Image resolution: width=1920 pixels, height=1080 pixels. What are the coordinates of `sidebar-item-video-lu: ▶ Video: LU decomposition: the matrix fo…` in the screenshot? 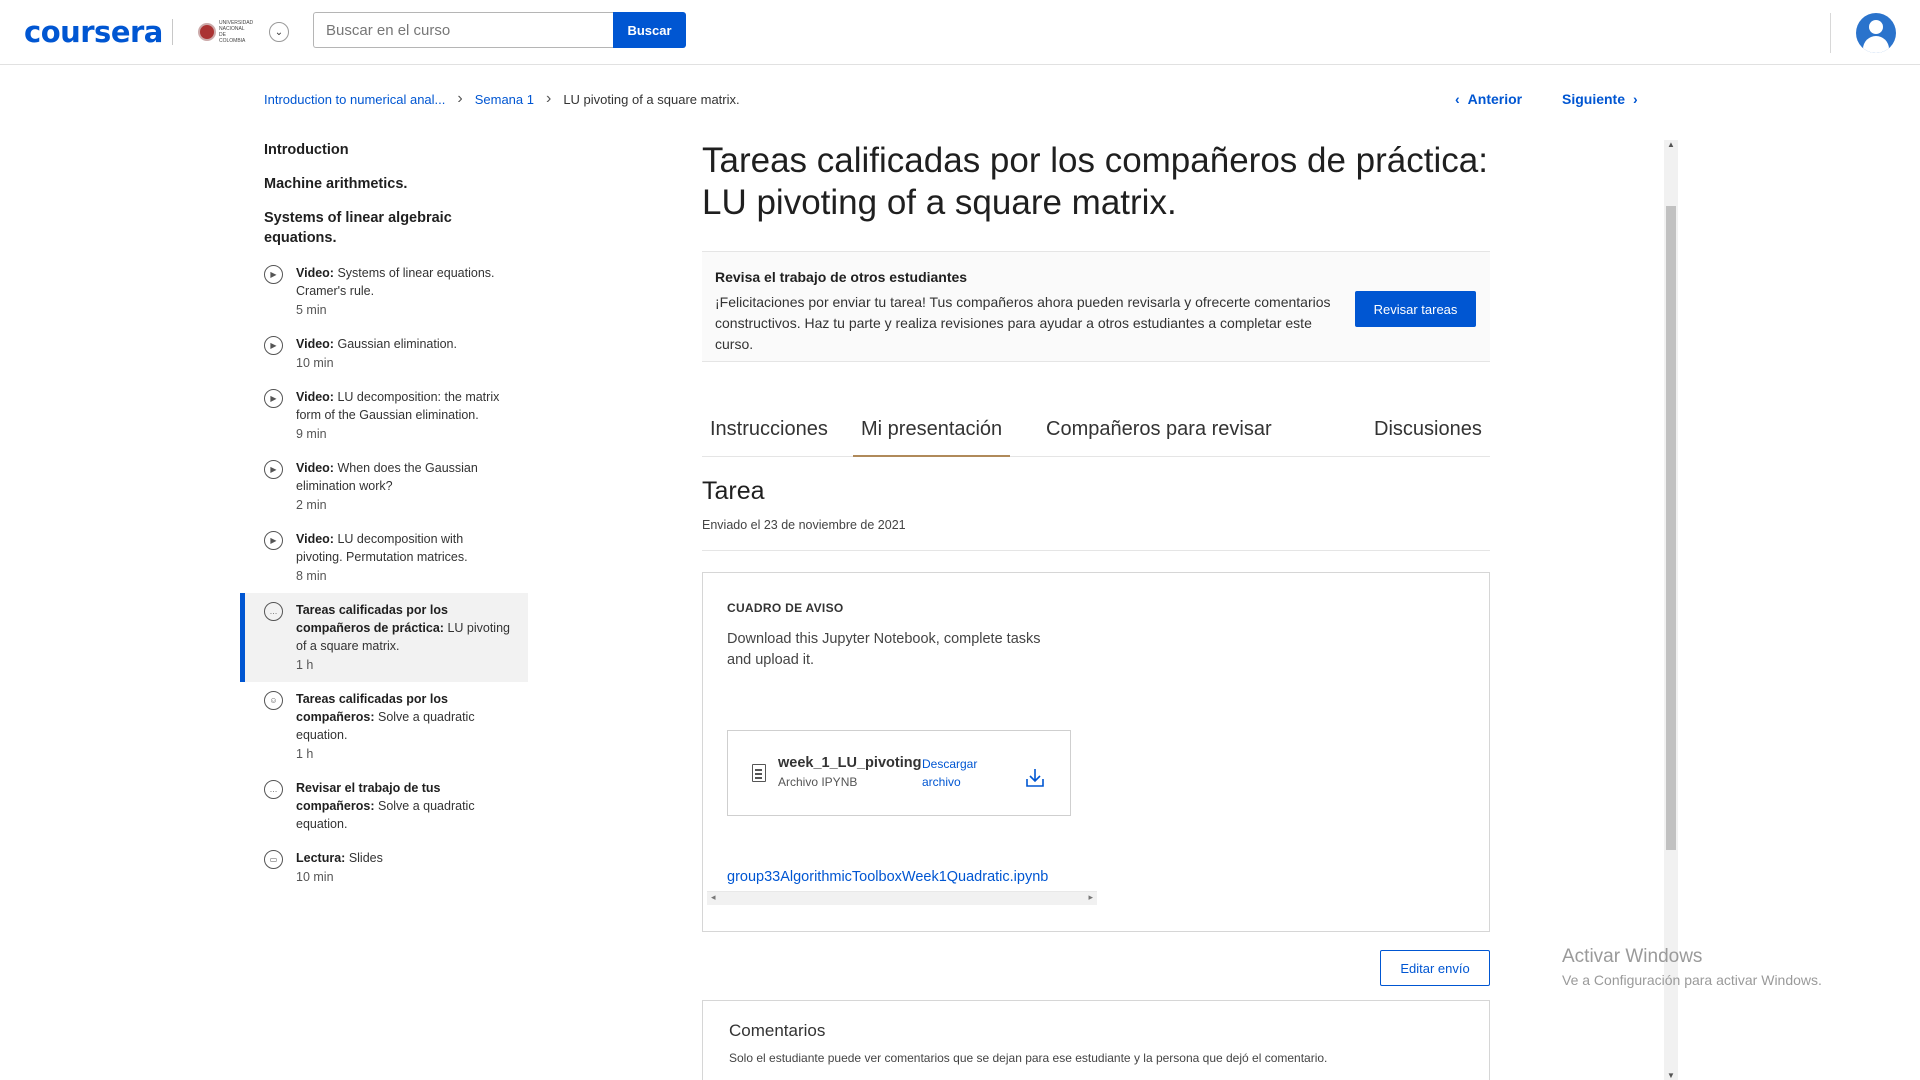 It's located at (384, 415).